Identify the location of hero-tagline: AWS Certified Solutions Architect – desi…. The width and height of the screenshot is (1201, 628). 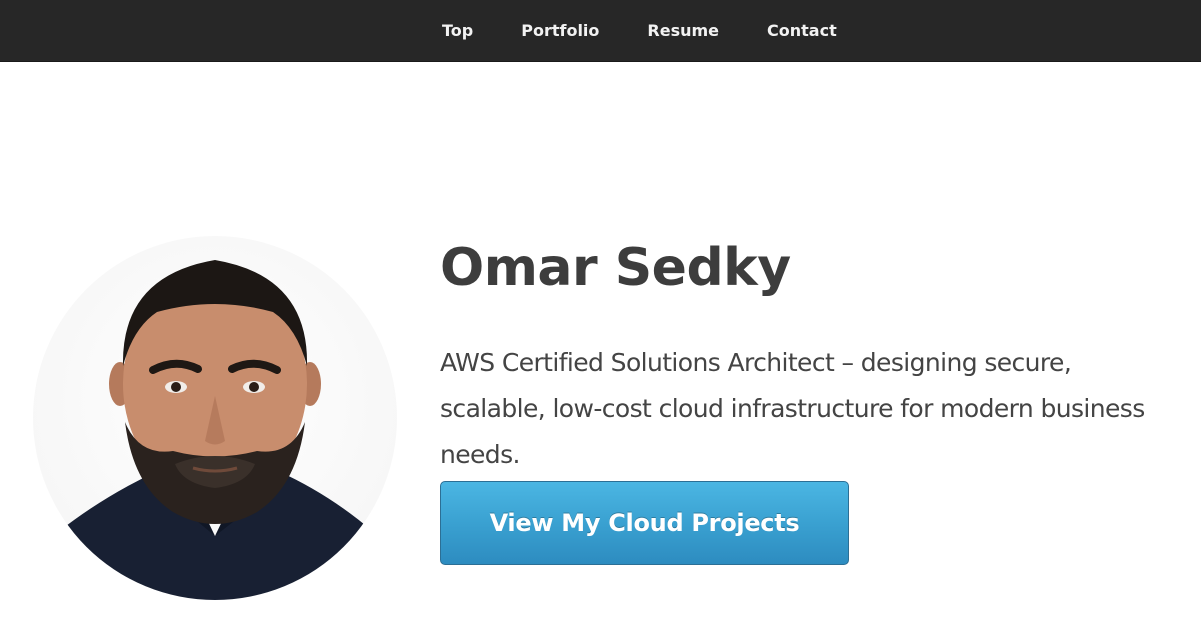
(792, 408).